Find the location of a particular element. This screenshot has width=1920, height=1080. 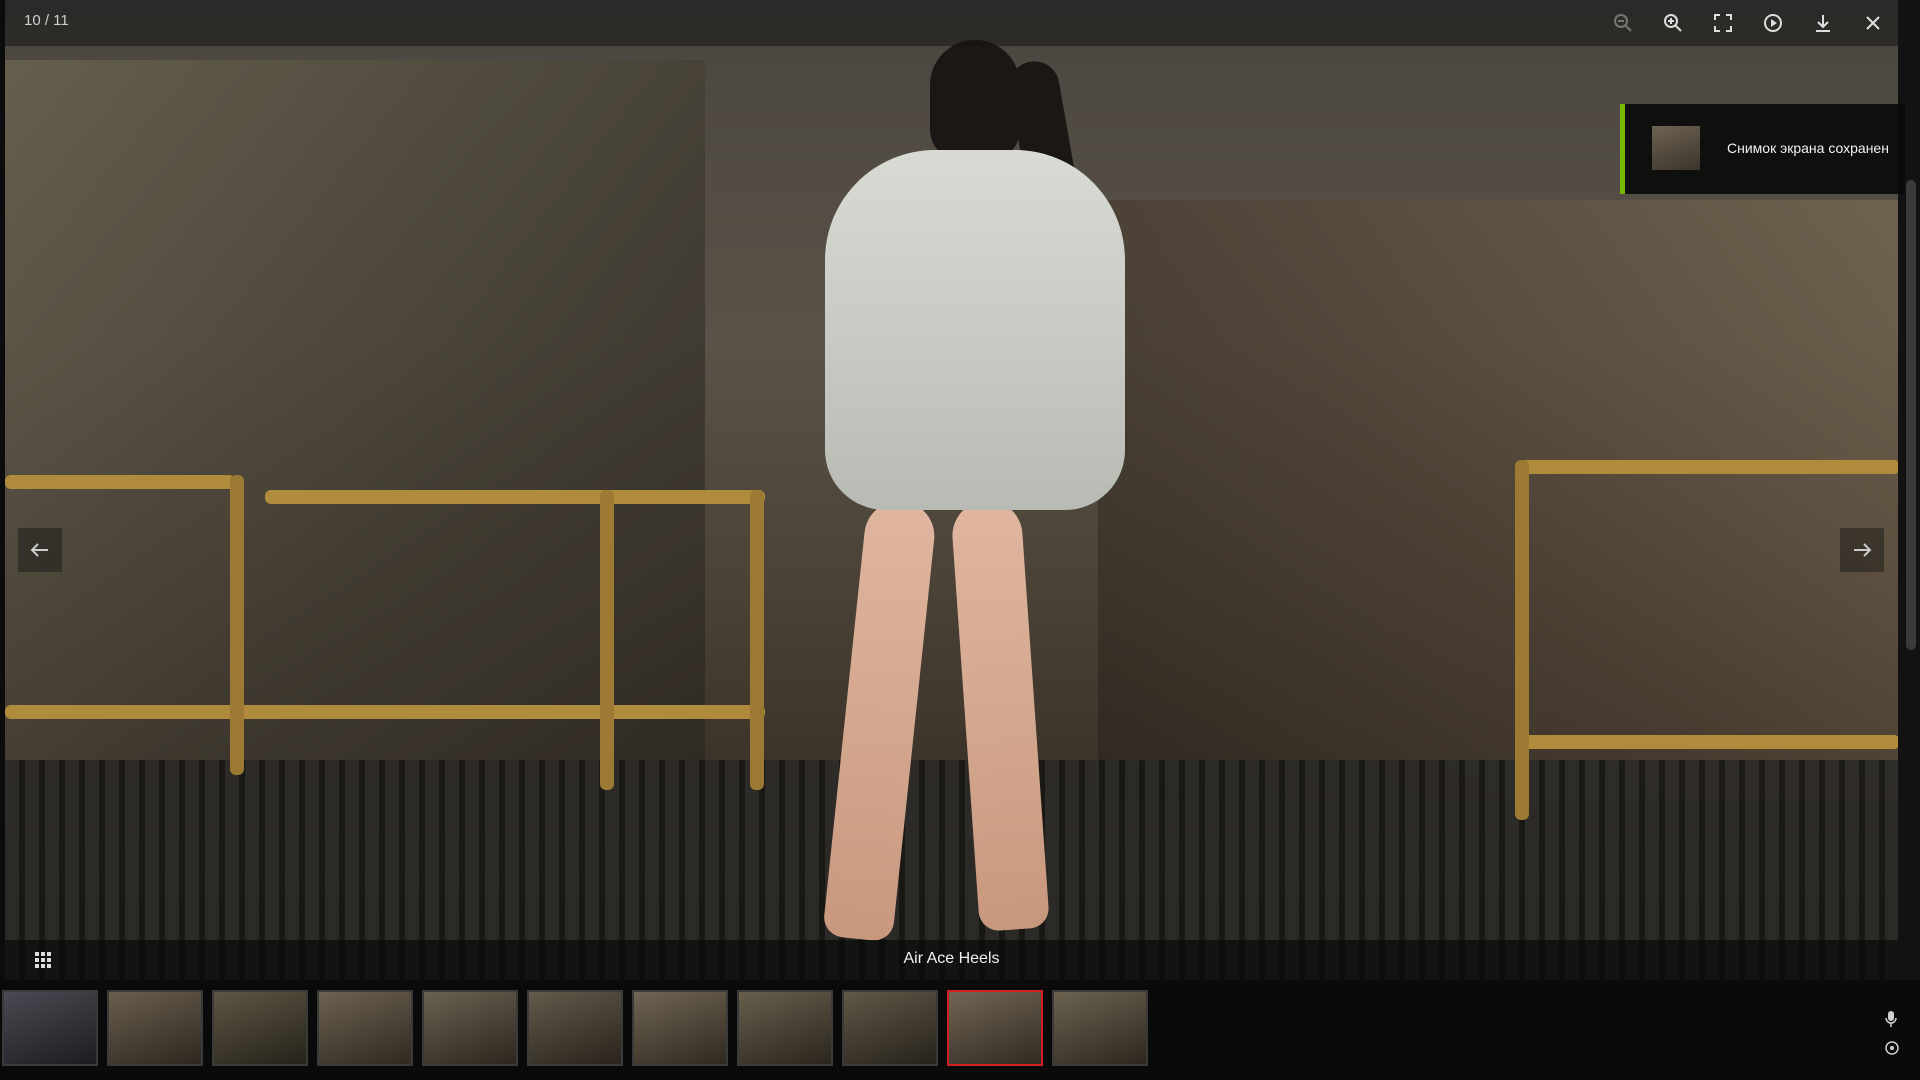

next-image-button is located at coordinates (1862, 550).